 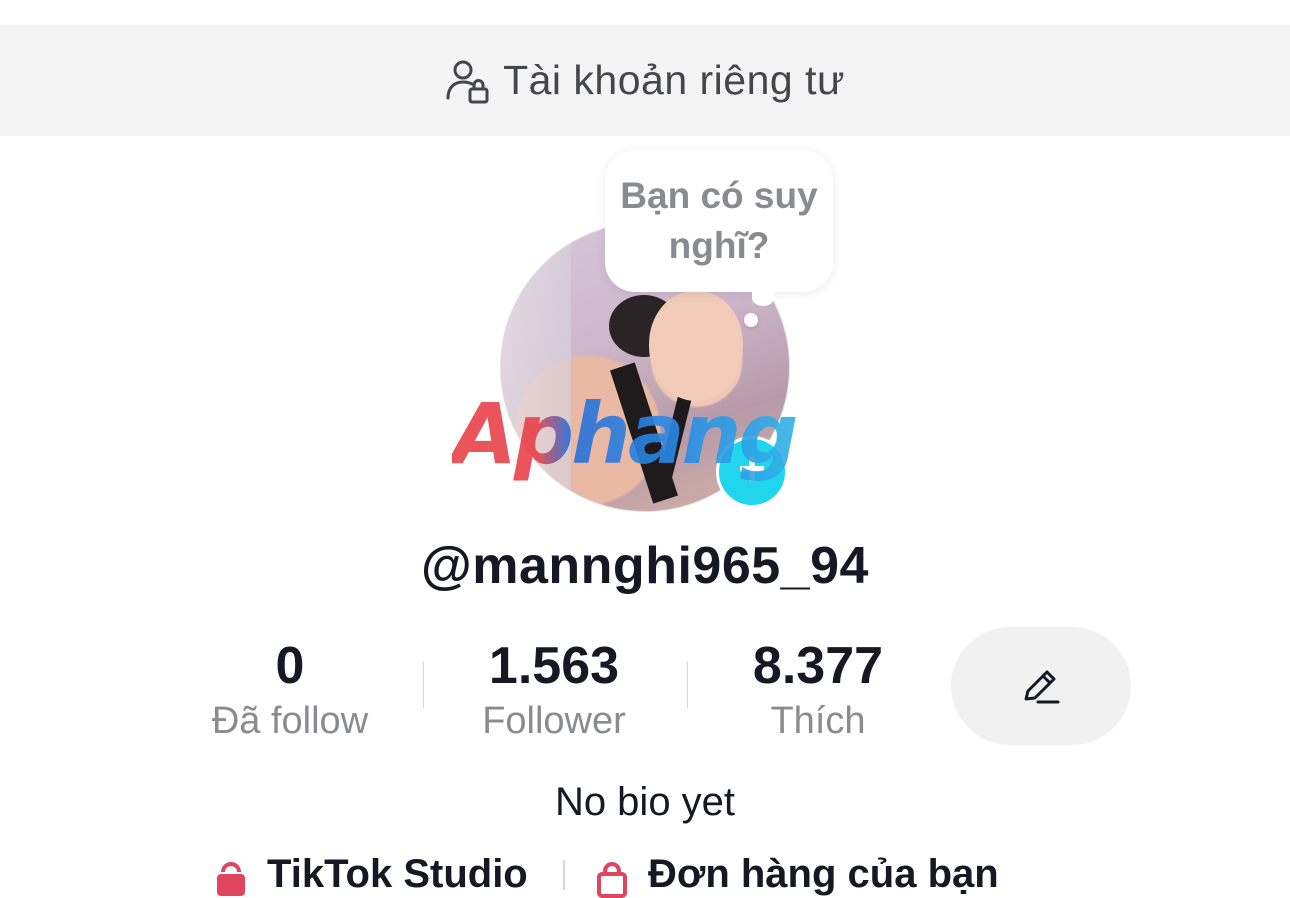 I want to click on edit-pencil-icon, so click(x=1042, y=687).